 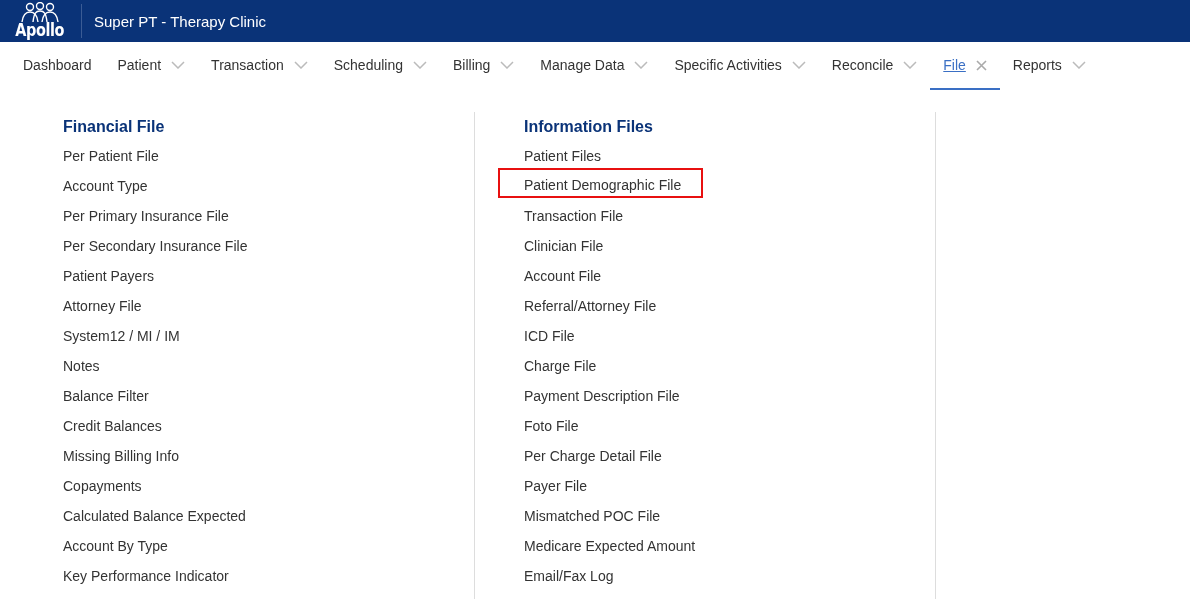 What do you see at coordinates (102, 491) in the screenshot?
I see `menu-link: Copayments` at bounding box center [102, 491].